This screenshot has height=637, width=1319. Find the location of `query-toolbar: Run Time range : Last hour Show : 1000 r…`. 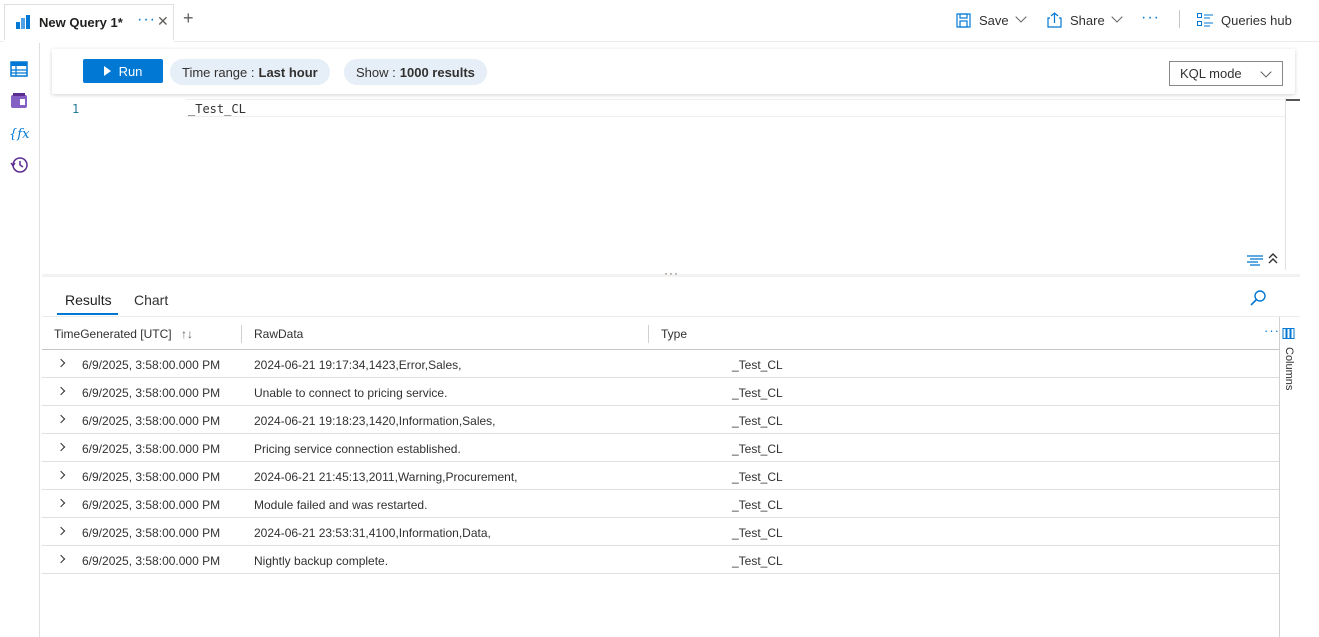

query-toolbar: Run Time range : Last hour Show : 1000 r… is located at coordinates (673, 71).